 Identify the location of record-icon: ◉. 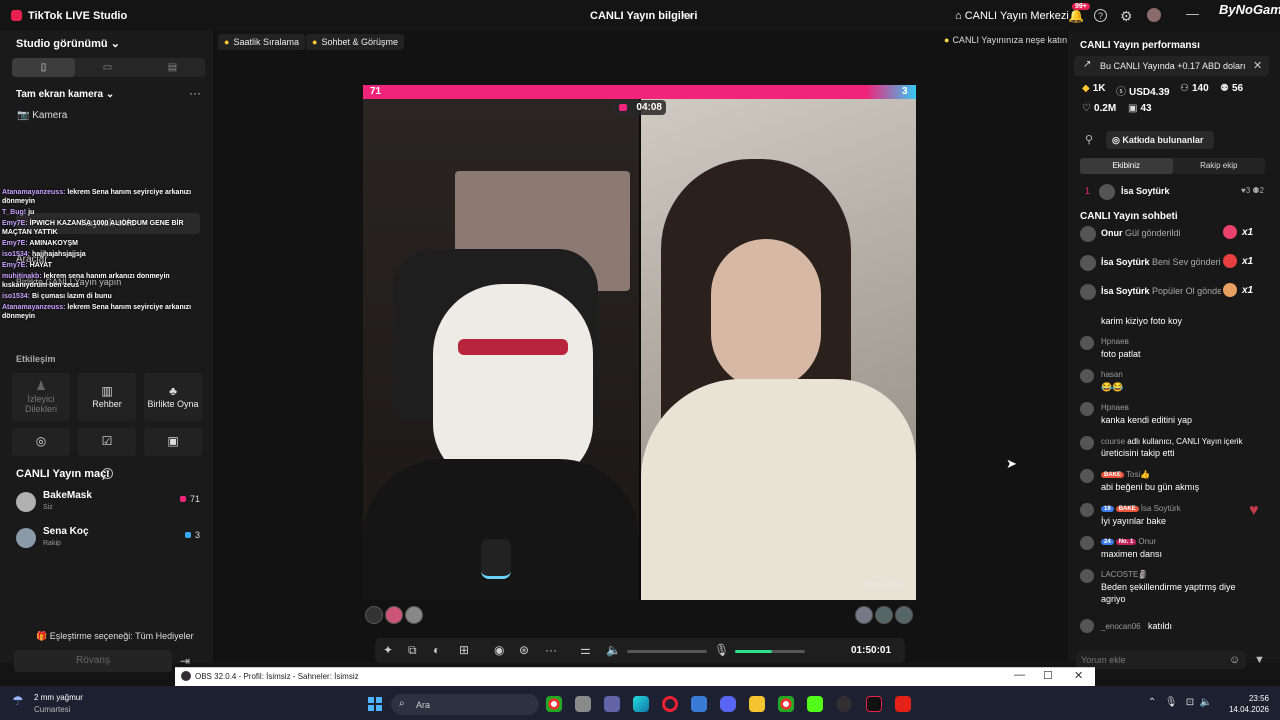
(499, 650).